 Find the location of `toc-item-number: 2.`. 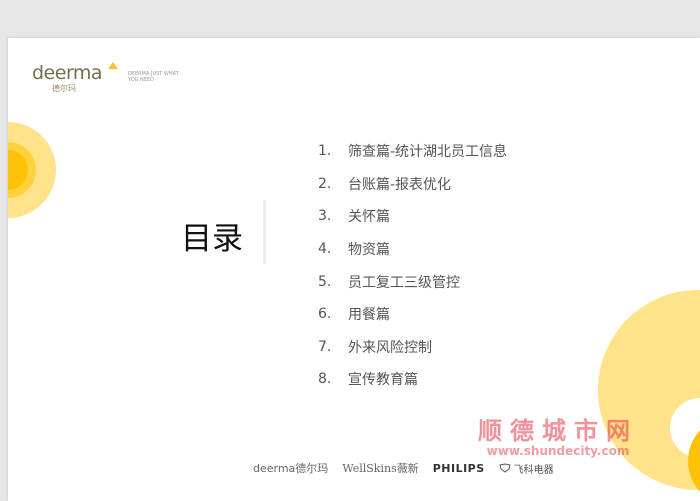

toc-item-number: 2. is located at coordinates (325, 183).